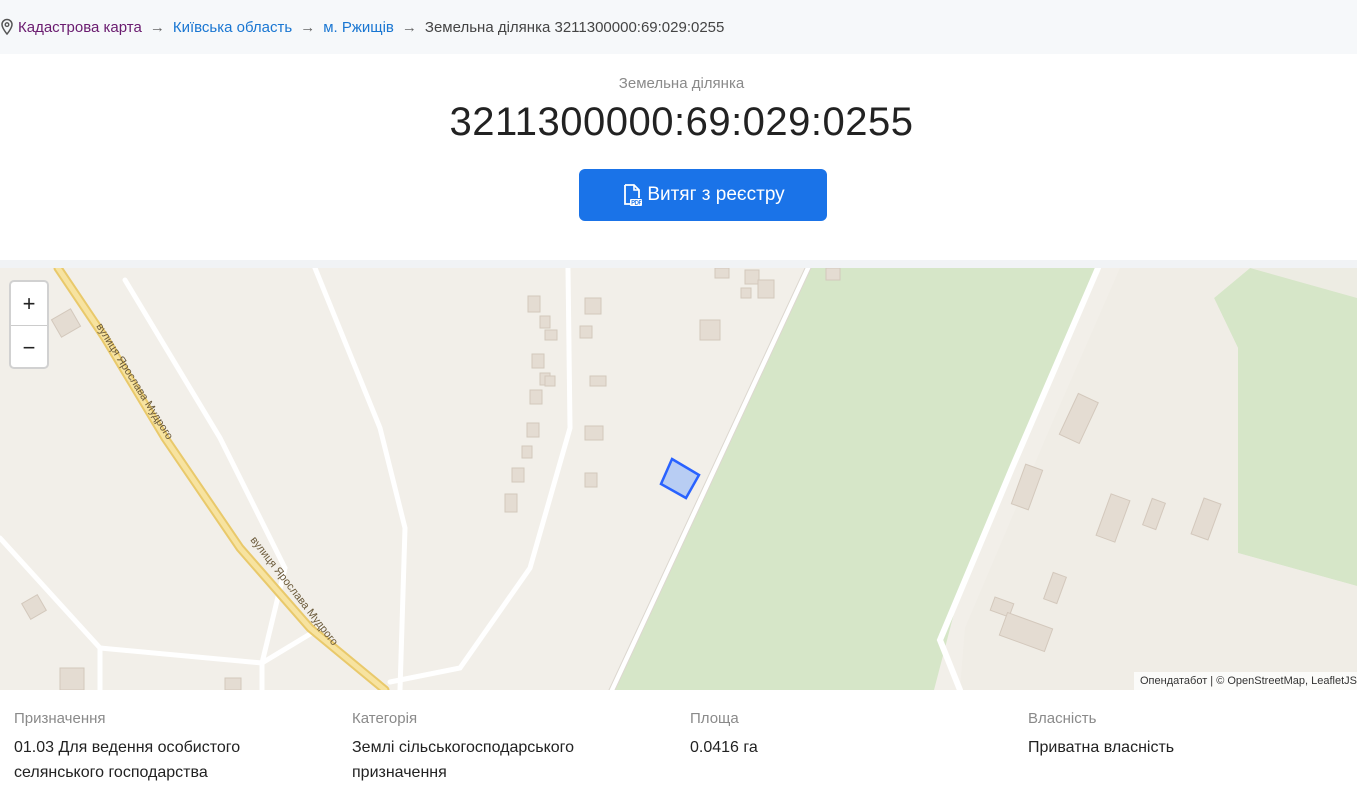  What do you see at coordinates (294, 591) in the screenshot?
I see `street-label-lower: вулиця Ярослава Мудрого` at bounding box center [294, 591].